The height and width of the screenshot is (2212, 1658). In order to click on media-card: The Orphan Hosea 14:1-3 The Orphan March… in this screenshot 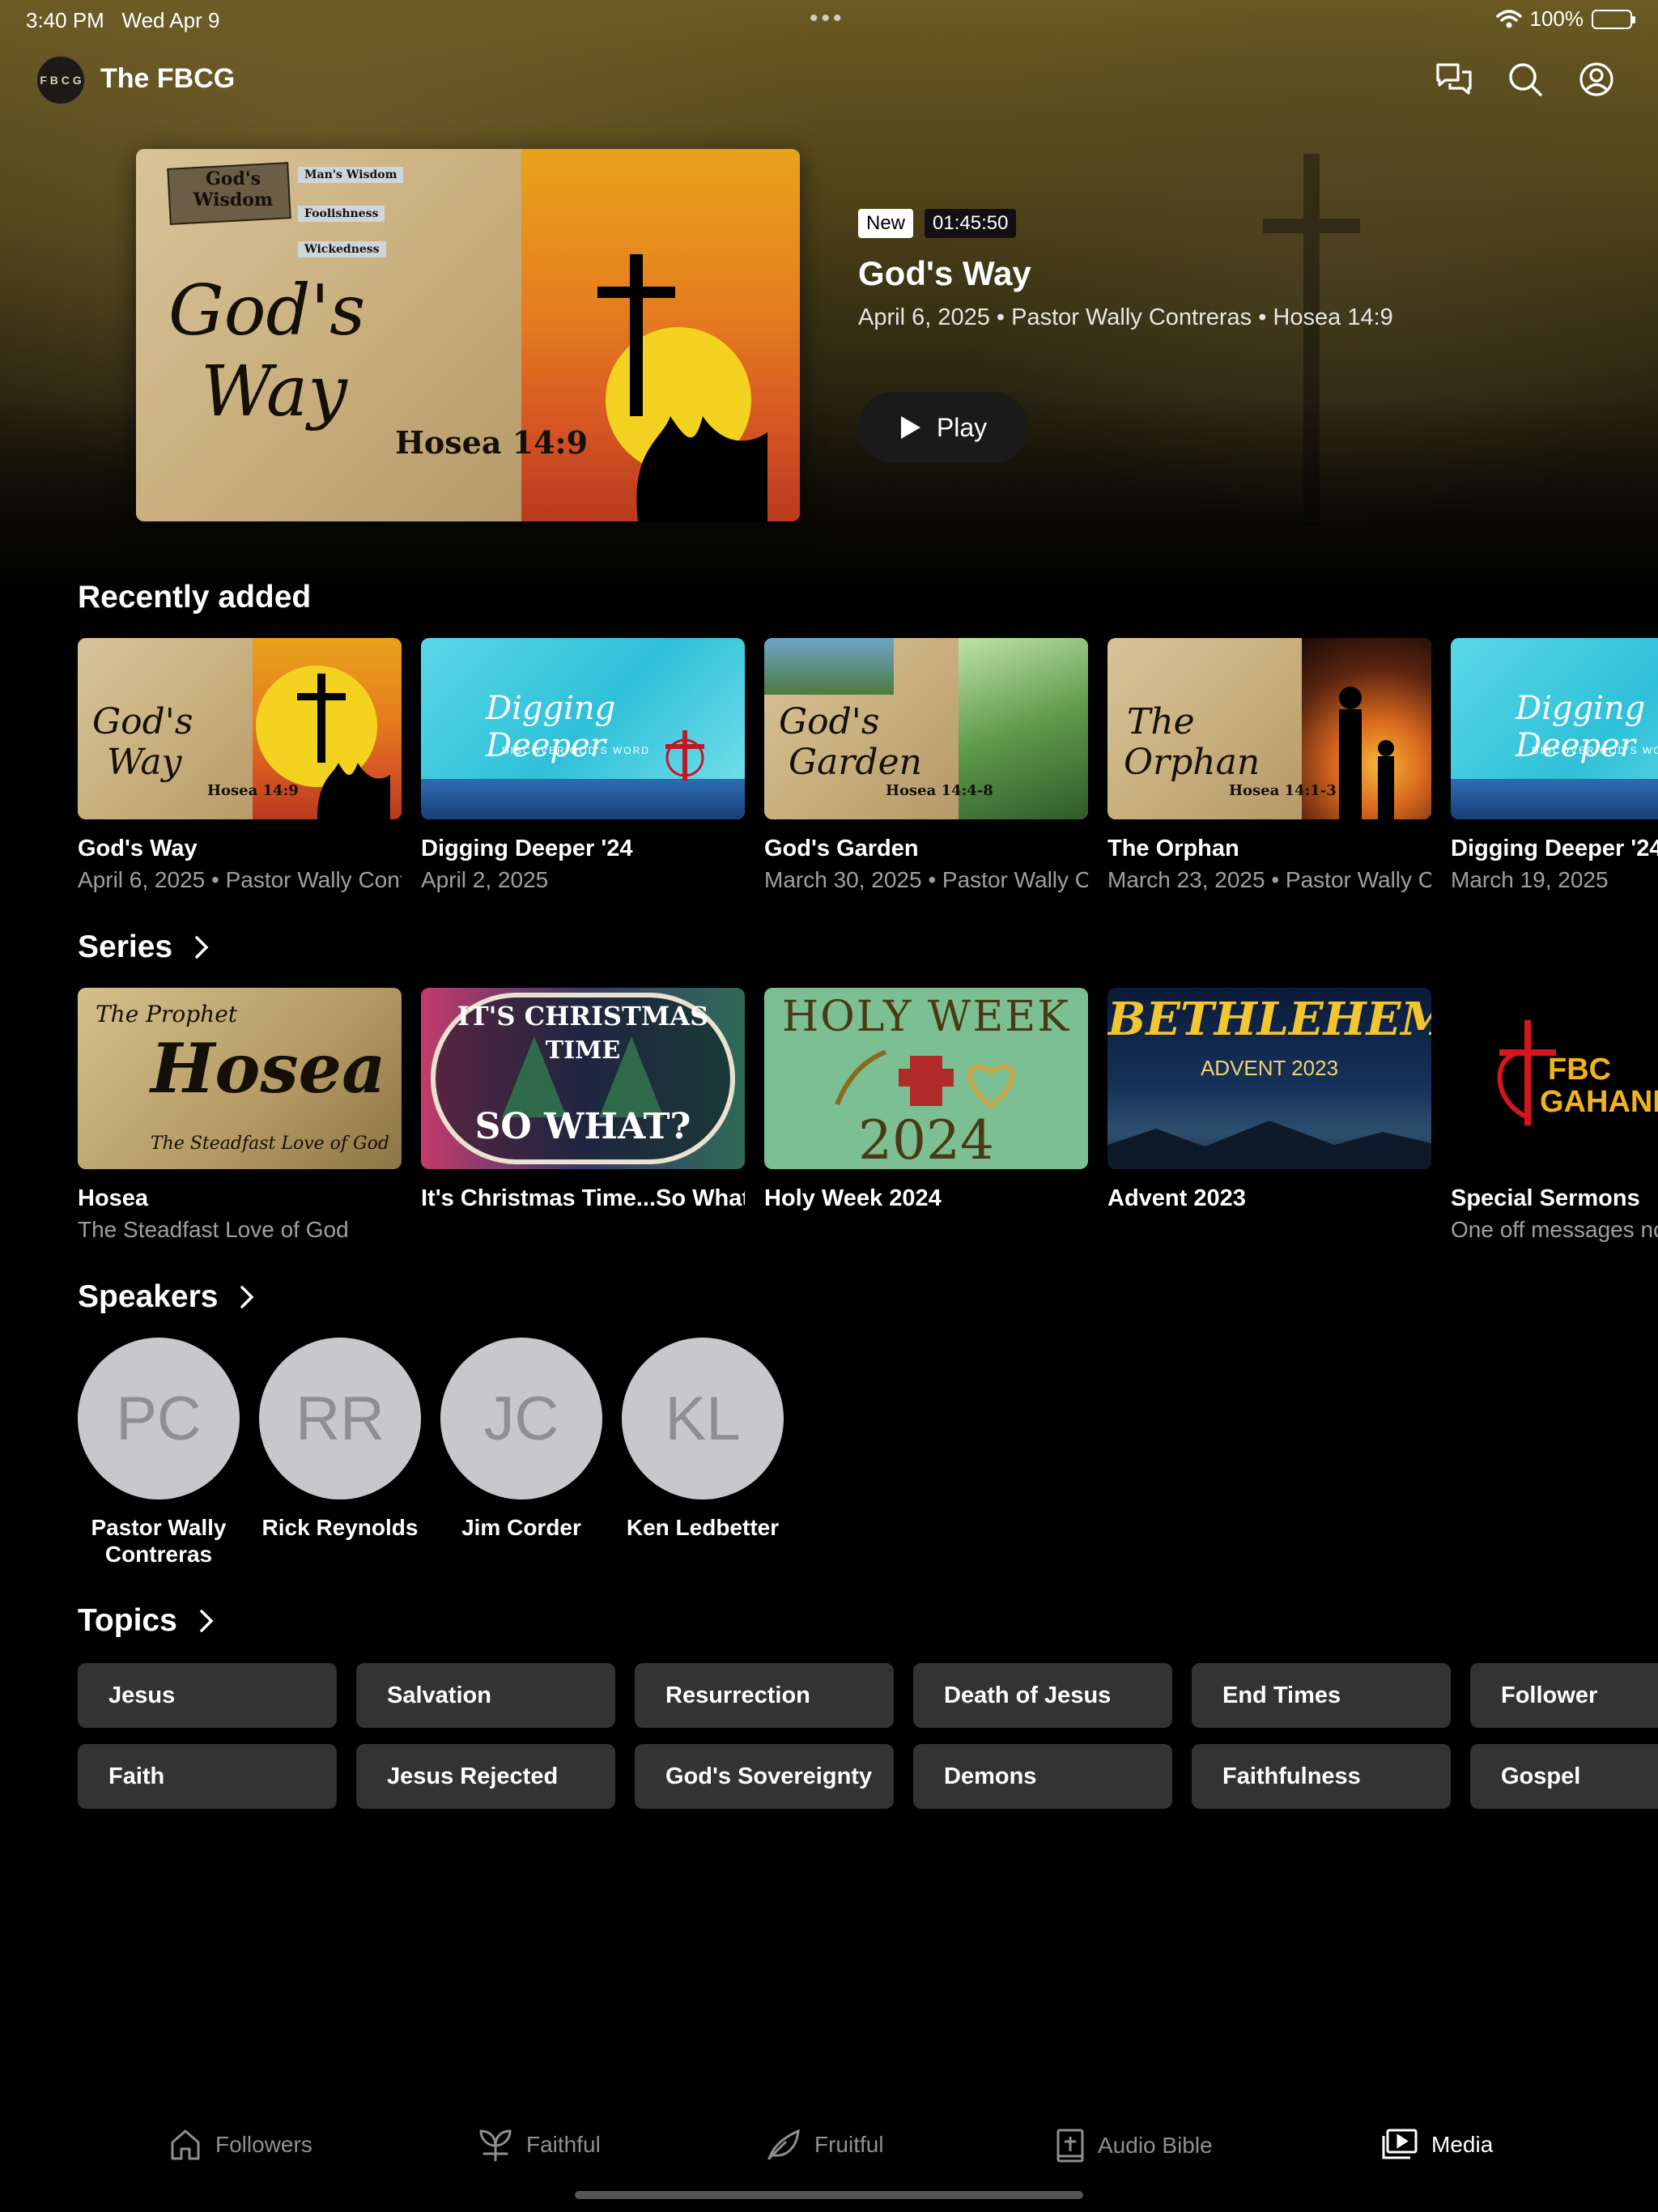, I will do `click(1269, 766)`.